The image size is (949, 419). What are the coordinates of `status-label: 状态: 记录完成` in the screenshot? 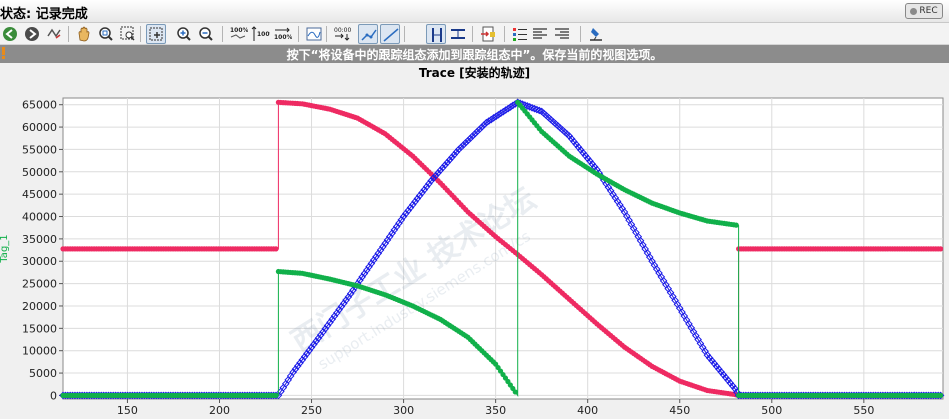 It's located at (44, 14).